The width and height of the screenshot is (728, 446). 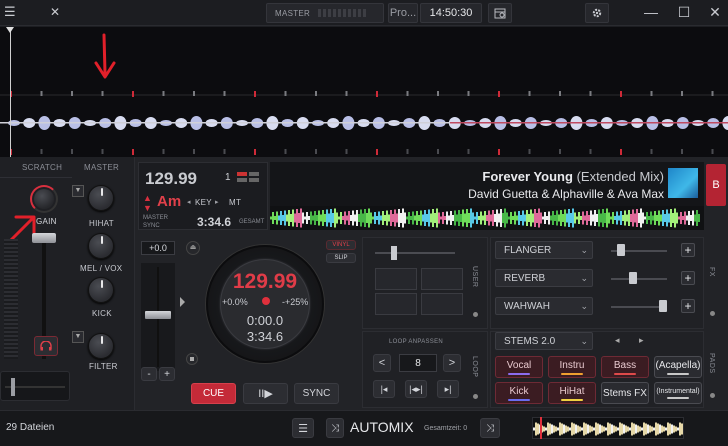 I want to click on stem-pad-instru: Instru, so click(x=572, y=367).